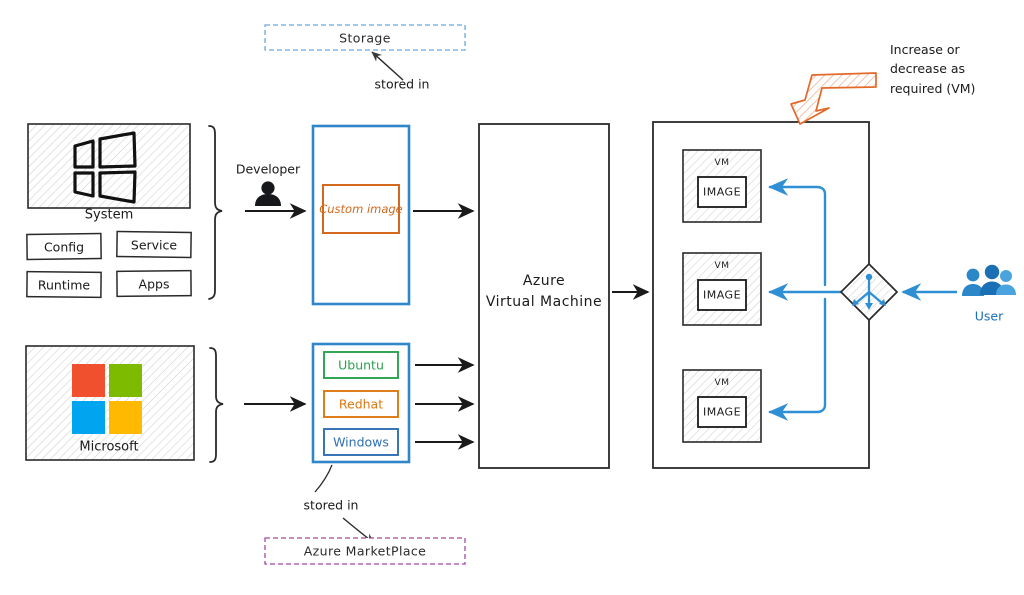 The width and height of the screenshot is (1024, 595). Describe the element at coordinates (154, 284) in the screenshot. I see `component-apps-label: Apps` at that location.